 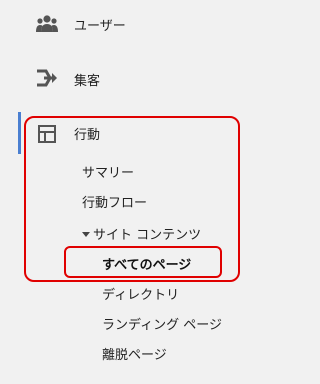 What do you see at coordinates (87, 81) in the screenshot?
I see `nav-item-label: 集客` at bounding box center [87, 81].